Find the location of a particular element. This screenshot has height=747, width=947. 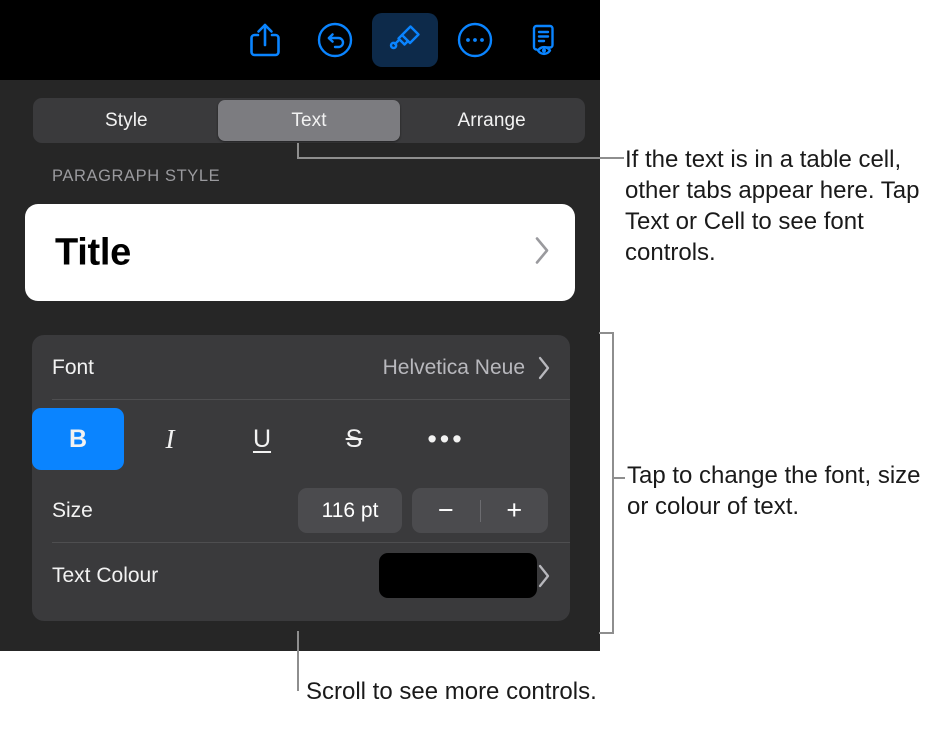

paragraph-style-button: Title is located at coordinates (300, 252).